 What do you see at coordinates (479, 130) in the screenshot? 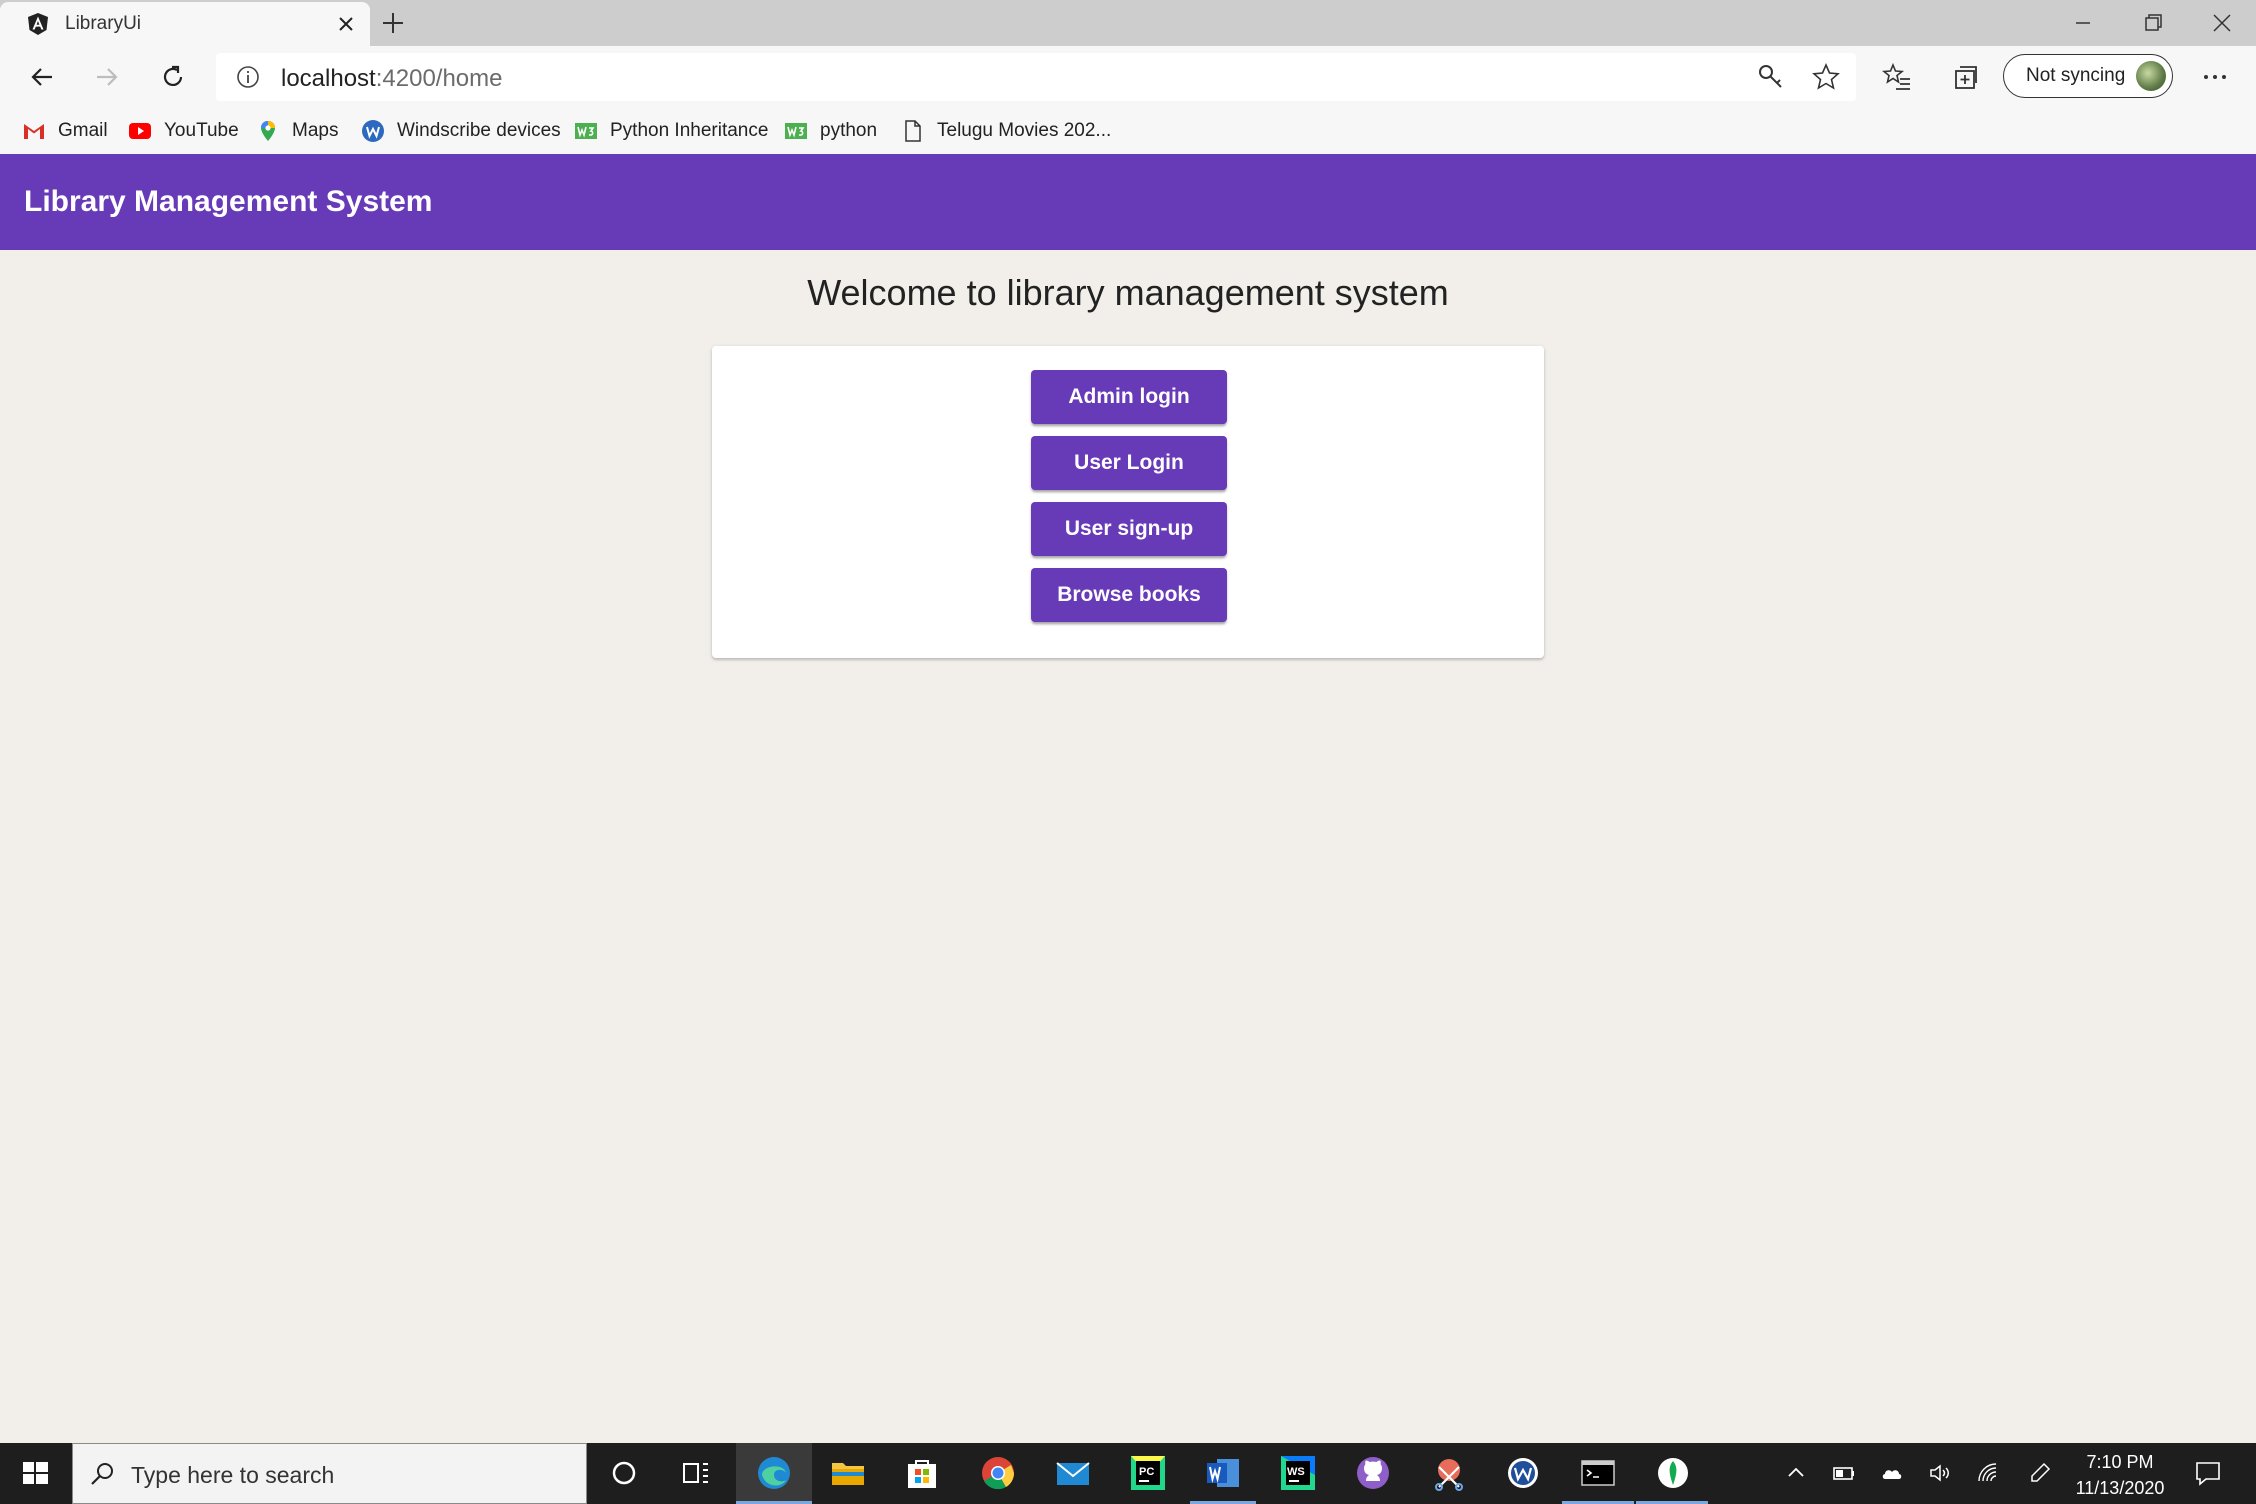
I see `bookmark-label: Windscribe devices` at bounding box center [479, 130].